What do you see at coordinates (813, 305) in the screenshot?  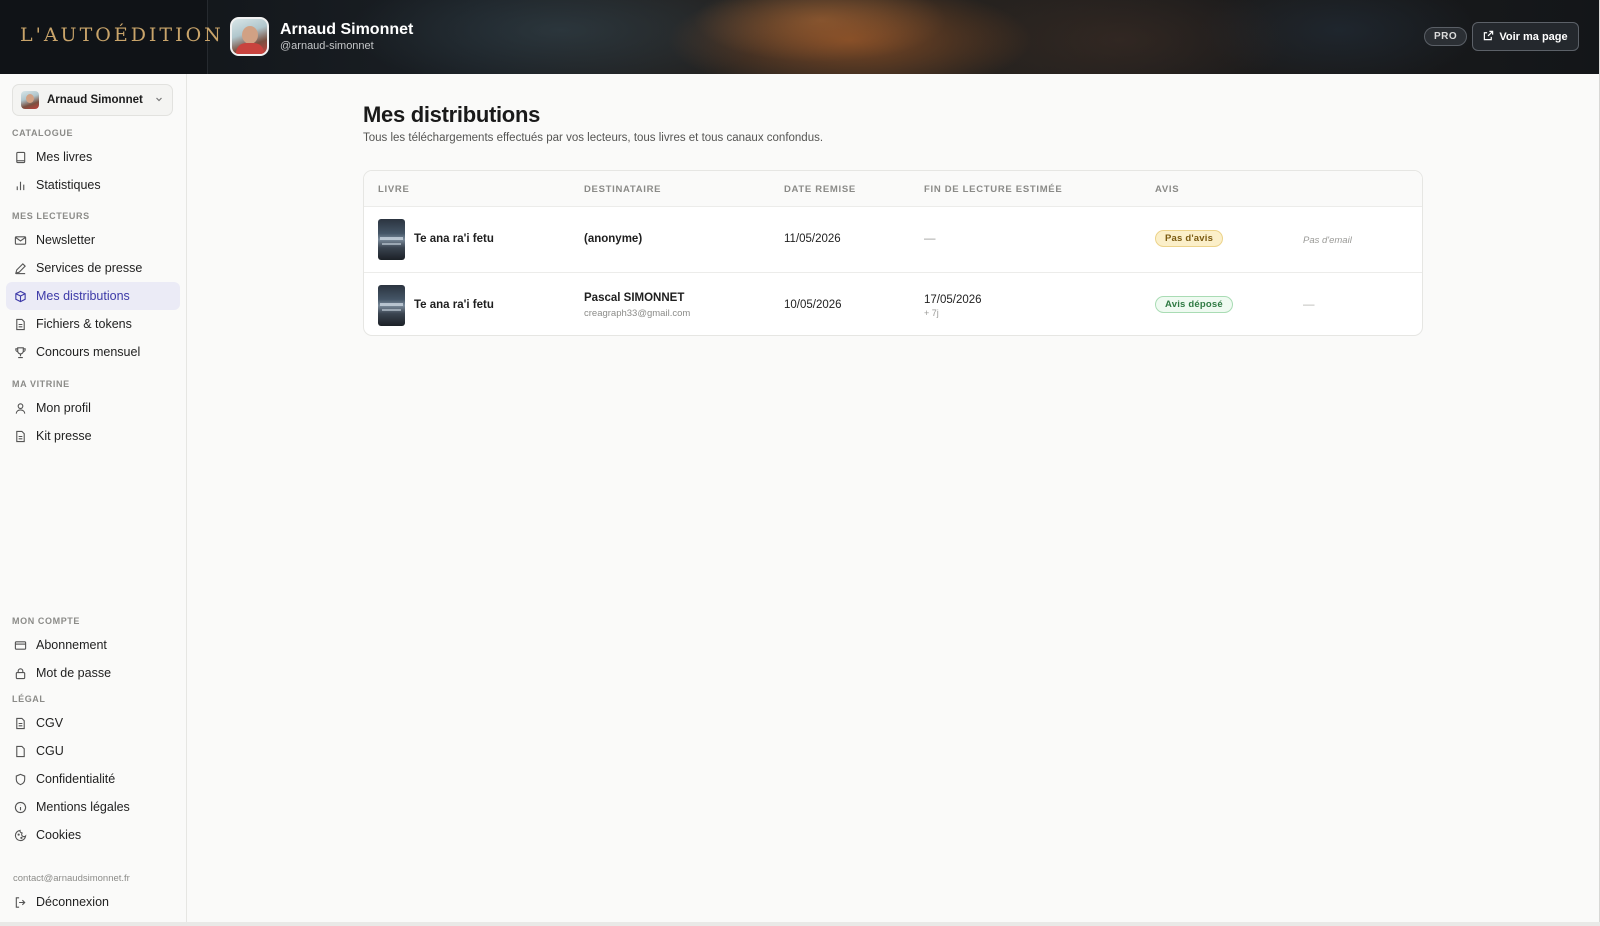 I see `delivery-date: 10/05/2026` at bounding box center [813, 305].